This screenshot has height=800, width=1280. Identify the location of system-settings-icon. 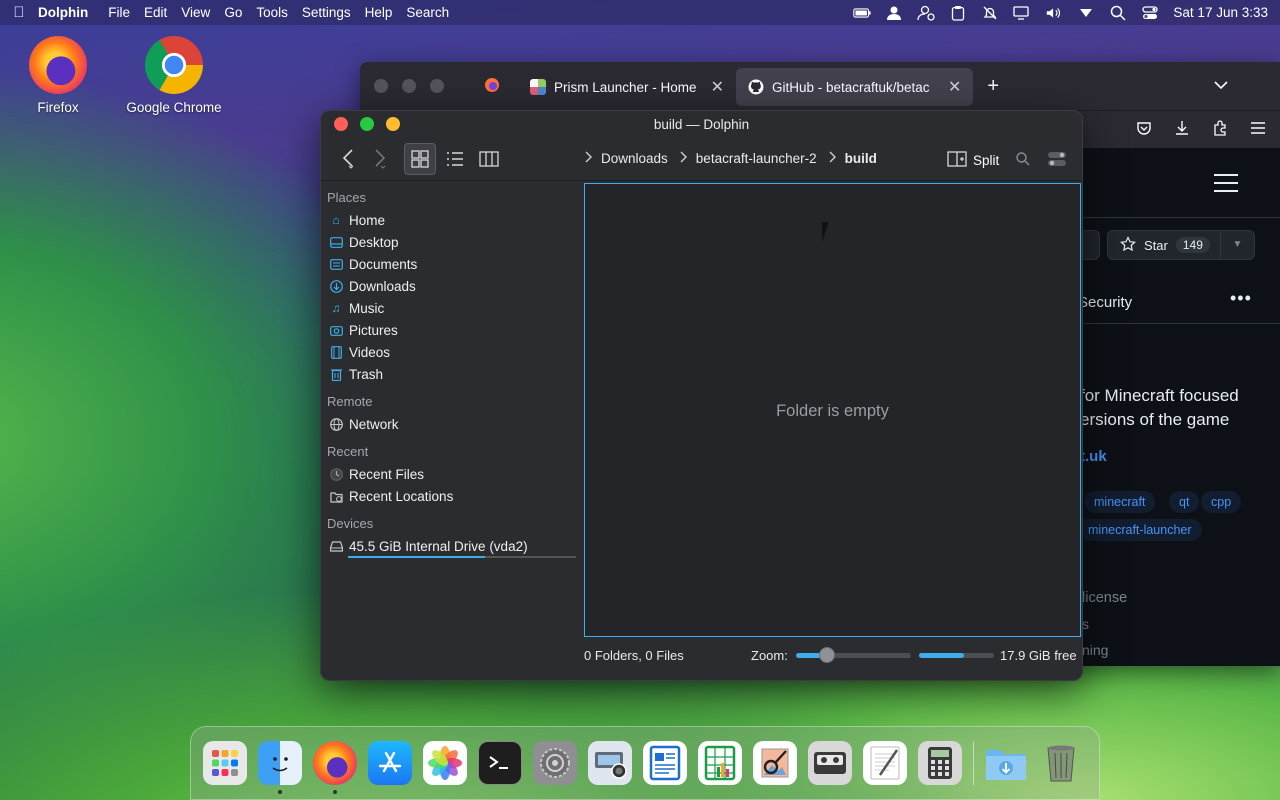
(555, 763).